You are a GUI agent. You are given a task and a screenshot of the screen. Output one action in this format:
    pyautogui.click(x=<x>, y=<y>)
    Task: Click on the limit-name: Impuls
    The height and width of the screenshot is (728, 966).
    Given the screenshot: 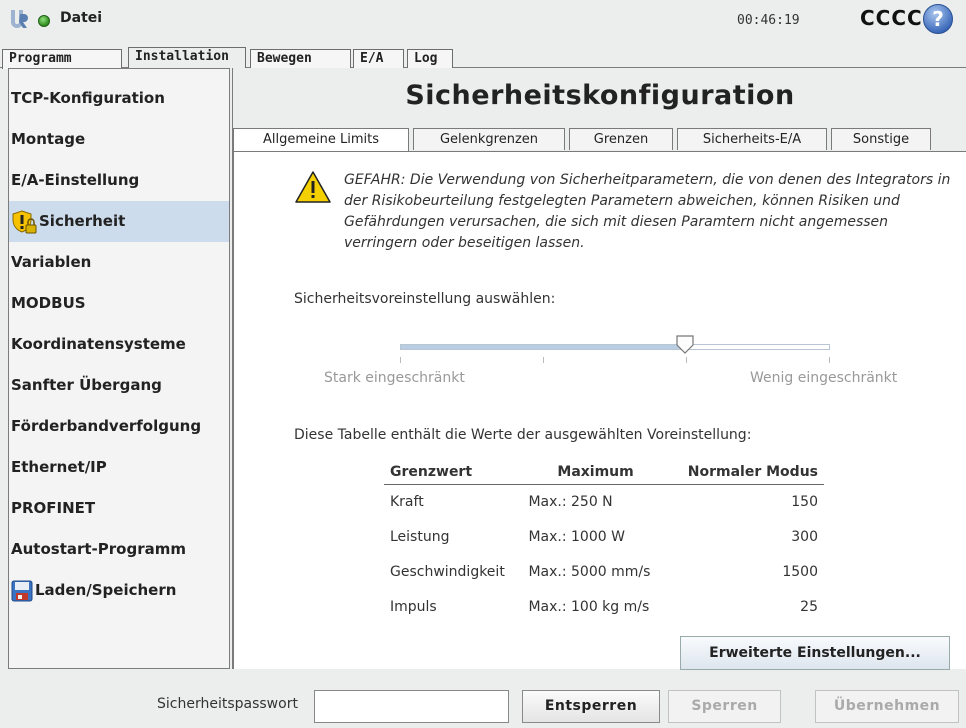 What is the action you would take?
    pyautogui.click(x=413, y=606)
    